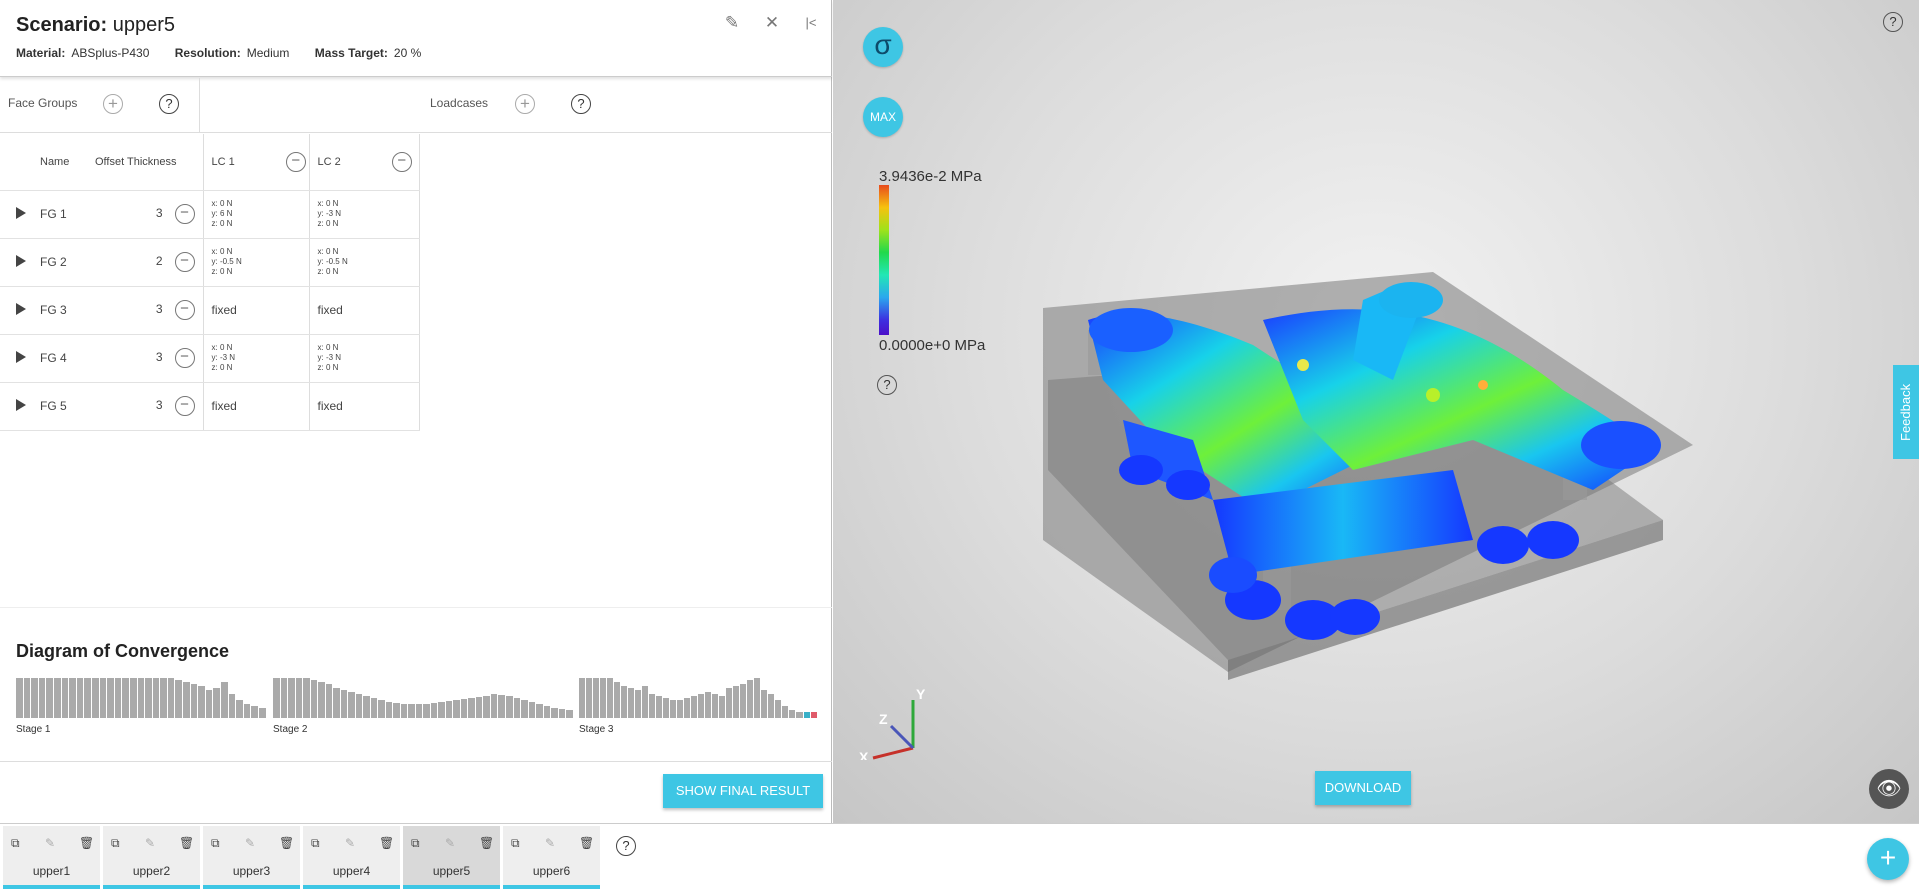  Describe the element at coordinates (892, 723) in the screenshot. I see `axes-triad: Y X Z` at that location.